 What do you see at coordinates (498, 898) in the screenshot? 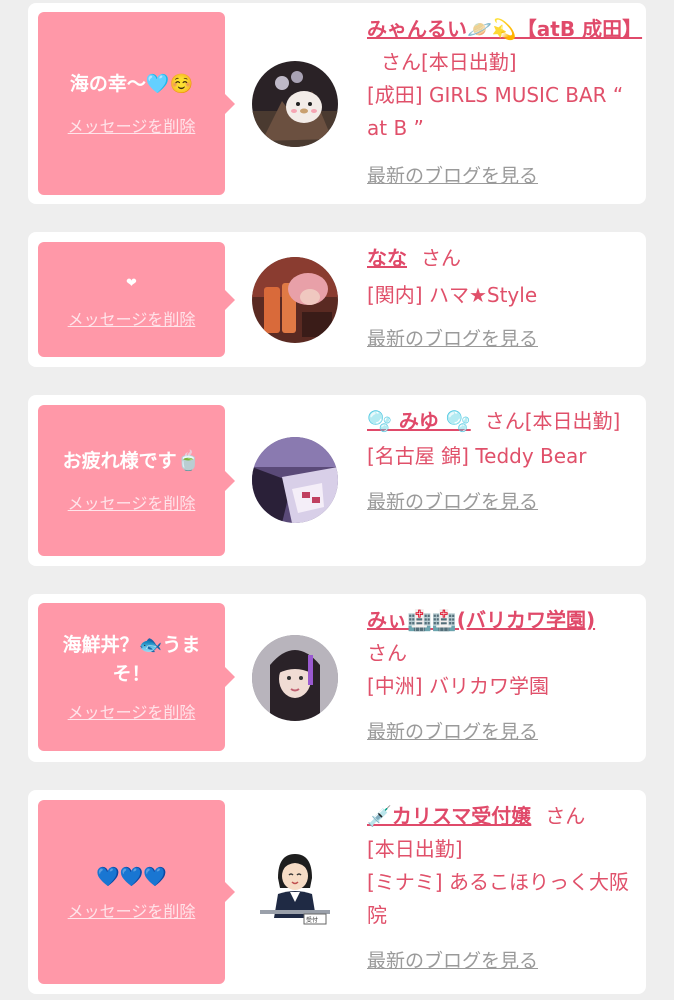
I see `shop-text: [ミナミ] あるこほりっく大阪院` at bounding box center [498, 898].